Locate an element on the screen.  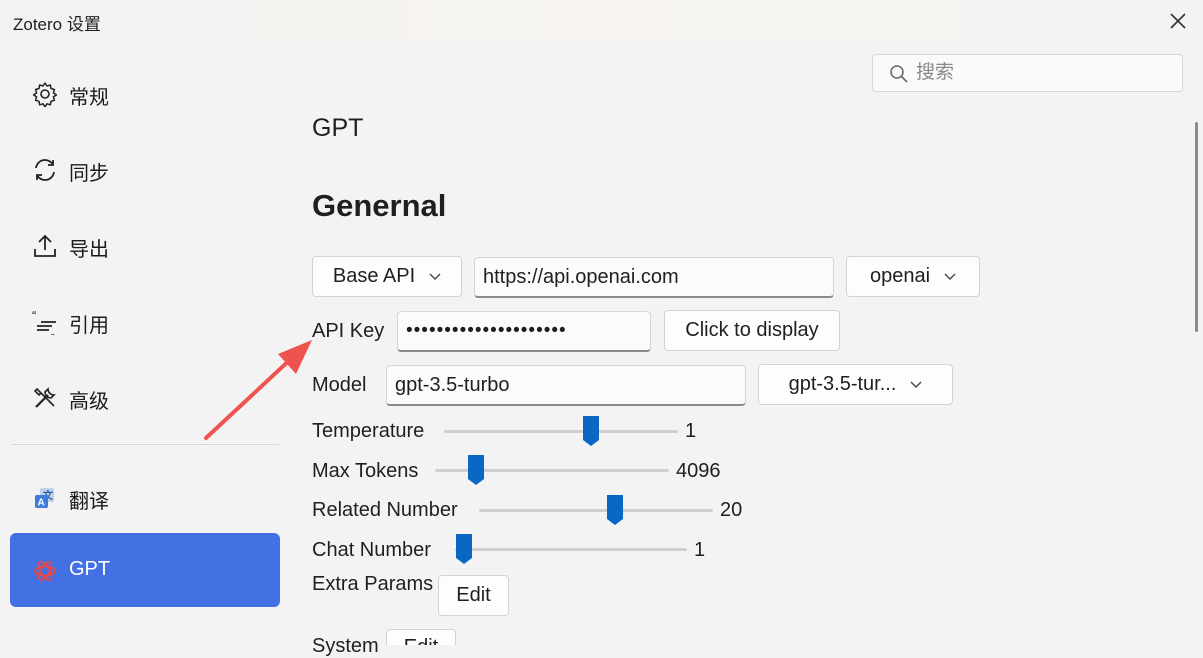
sidebar-item-export: 导出 is located at coordinates (145, 245).